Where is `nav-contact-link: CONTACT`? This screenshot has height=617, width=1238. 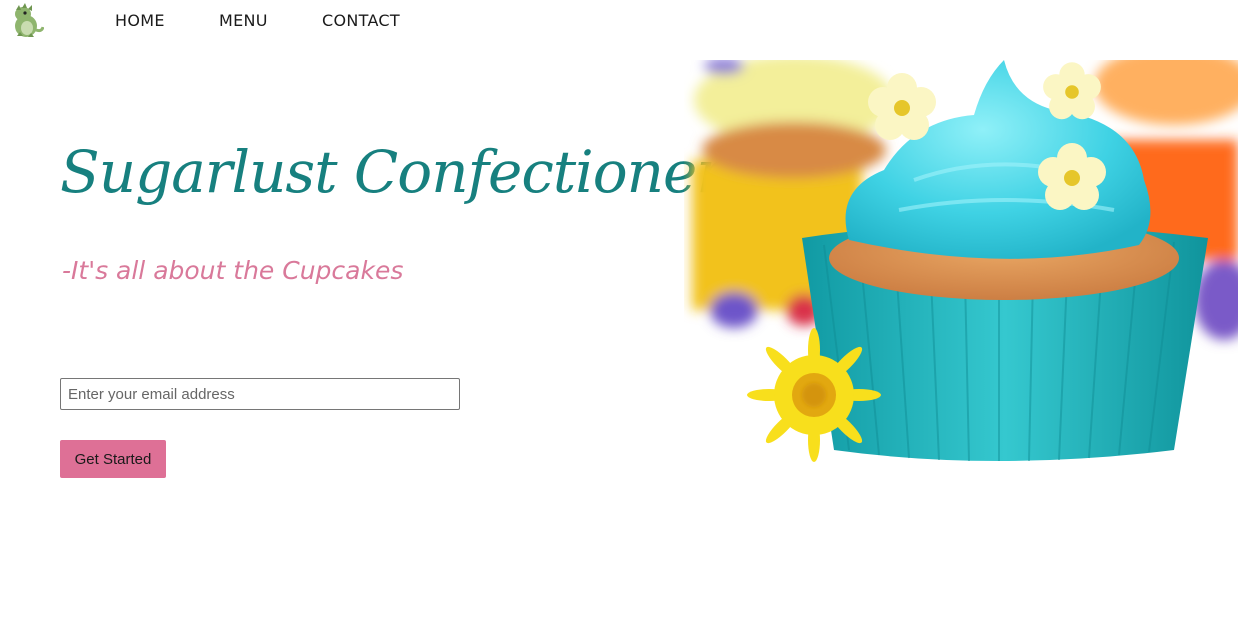
nav-contact-link: CONTACT is located at coordinates (361, 20).